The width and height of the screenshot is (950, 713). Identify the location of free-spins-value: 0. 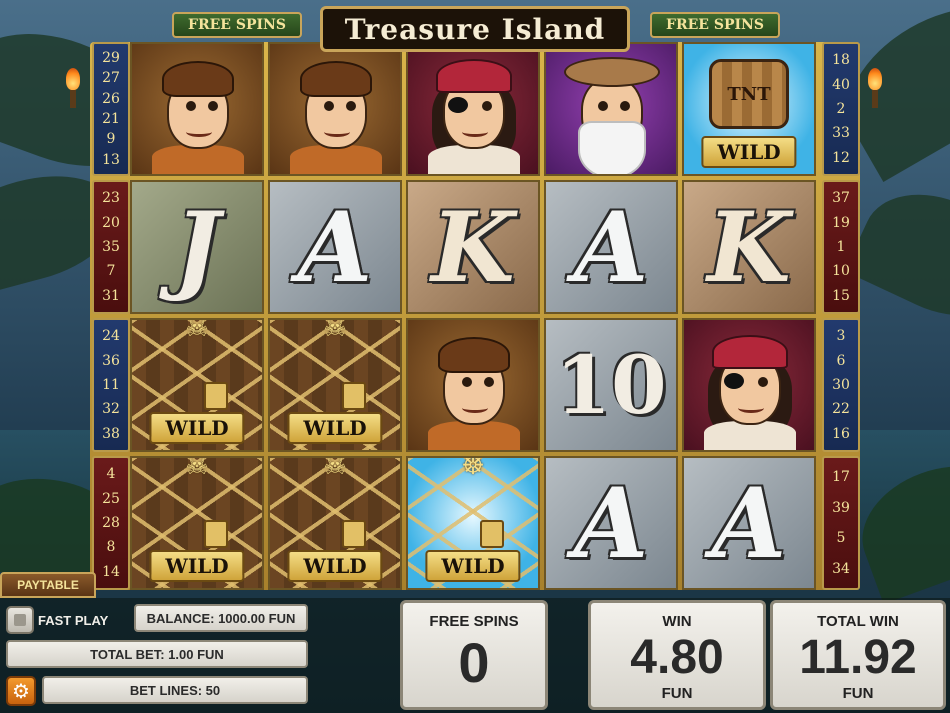
(474, 662).